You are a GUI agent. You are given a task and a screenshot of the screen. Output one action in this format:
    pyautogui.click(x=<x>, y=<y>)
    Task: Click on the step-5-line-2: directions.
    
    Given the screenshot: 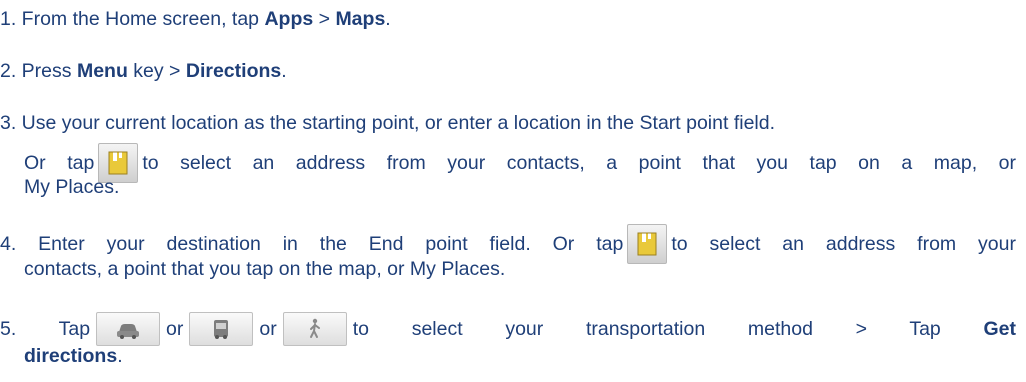 What is the action you would take?
    pyautogui.click(x=73, y=356)
    